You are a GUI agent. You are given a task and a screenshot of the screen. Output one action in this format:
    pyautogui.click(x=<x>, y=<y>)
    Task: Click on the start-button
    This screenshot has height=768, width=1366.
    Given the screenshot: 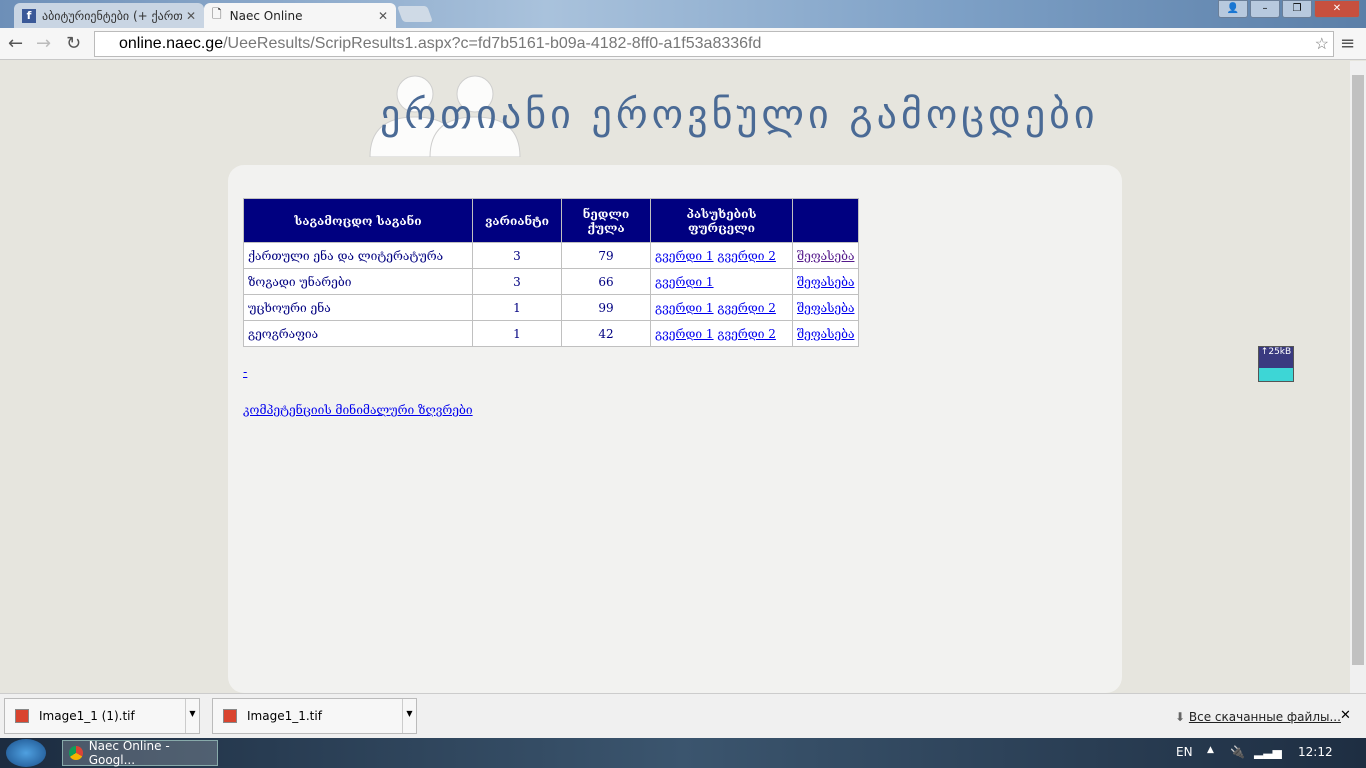 What is the action you would take?
    pyautogui.click(x=26, y=753)
    